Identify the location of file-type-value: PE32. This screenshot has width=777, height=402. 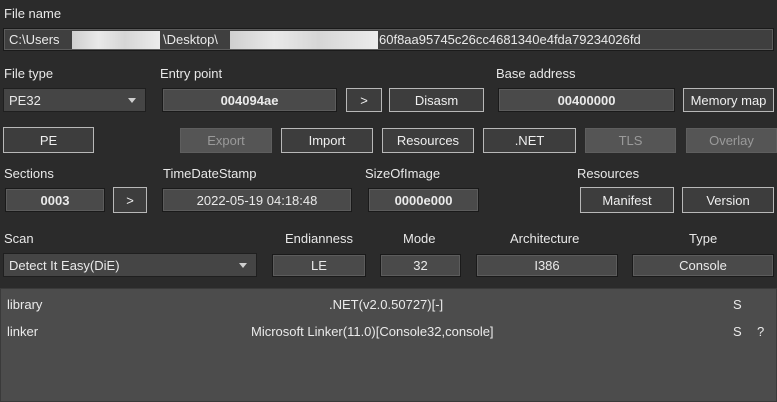
(25, 100).